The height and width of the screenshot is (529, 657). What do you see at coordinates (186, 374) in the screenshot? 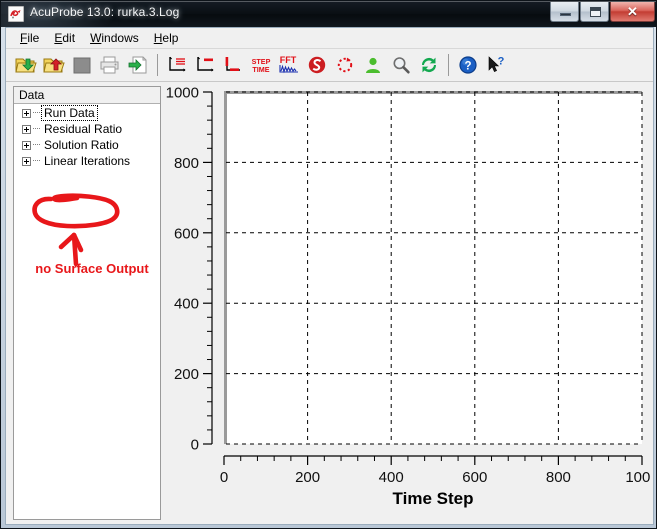
I see `y-tick-label: 200` at bounding box center [186, 374].